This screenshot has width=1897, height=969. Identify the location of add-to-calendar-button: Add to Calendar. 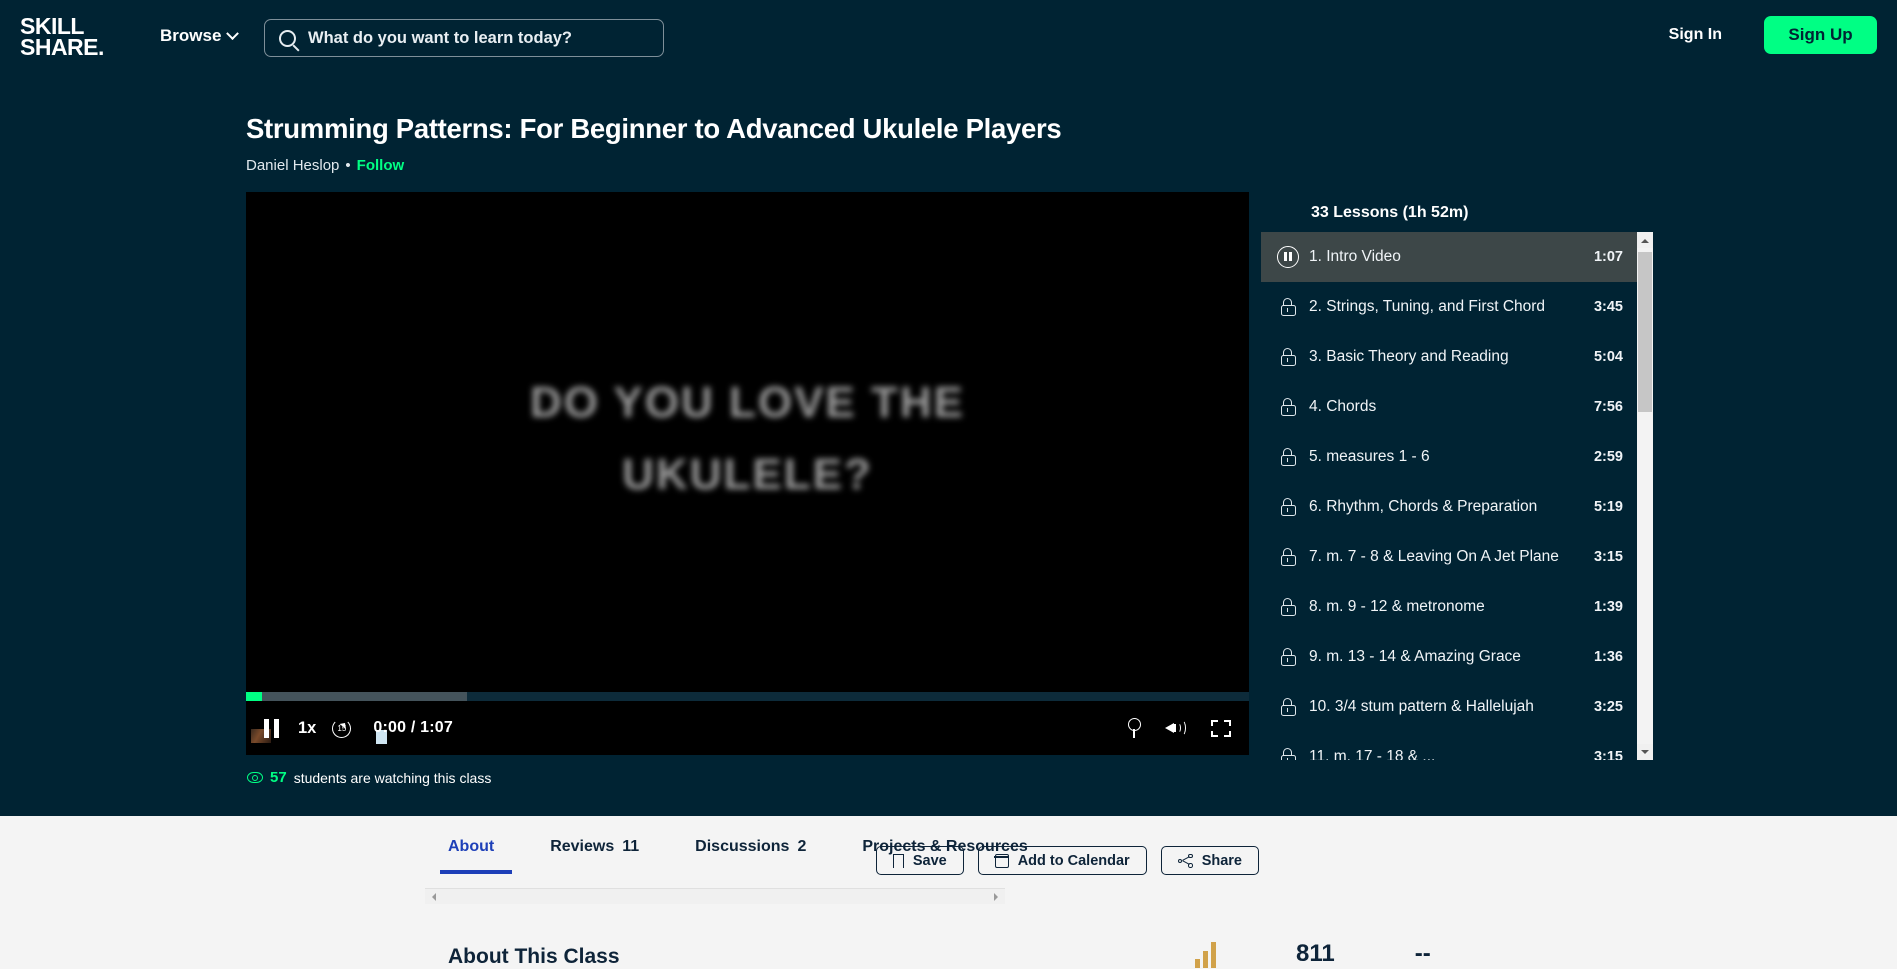
(1062, 860).